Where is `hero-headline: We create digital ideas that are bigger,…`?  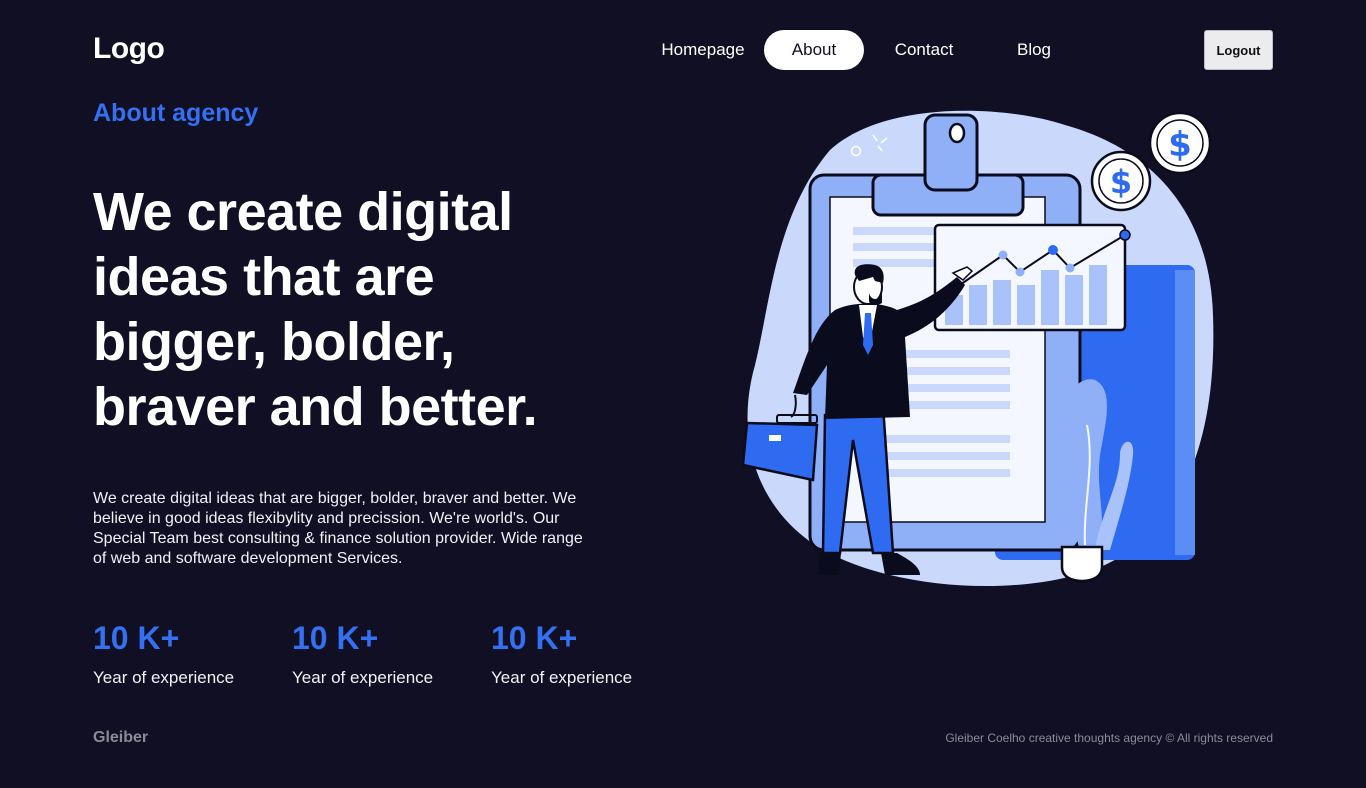
hero-headline: We create digital ideas that are bigger,… is located at coordinates (363, 310).